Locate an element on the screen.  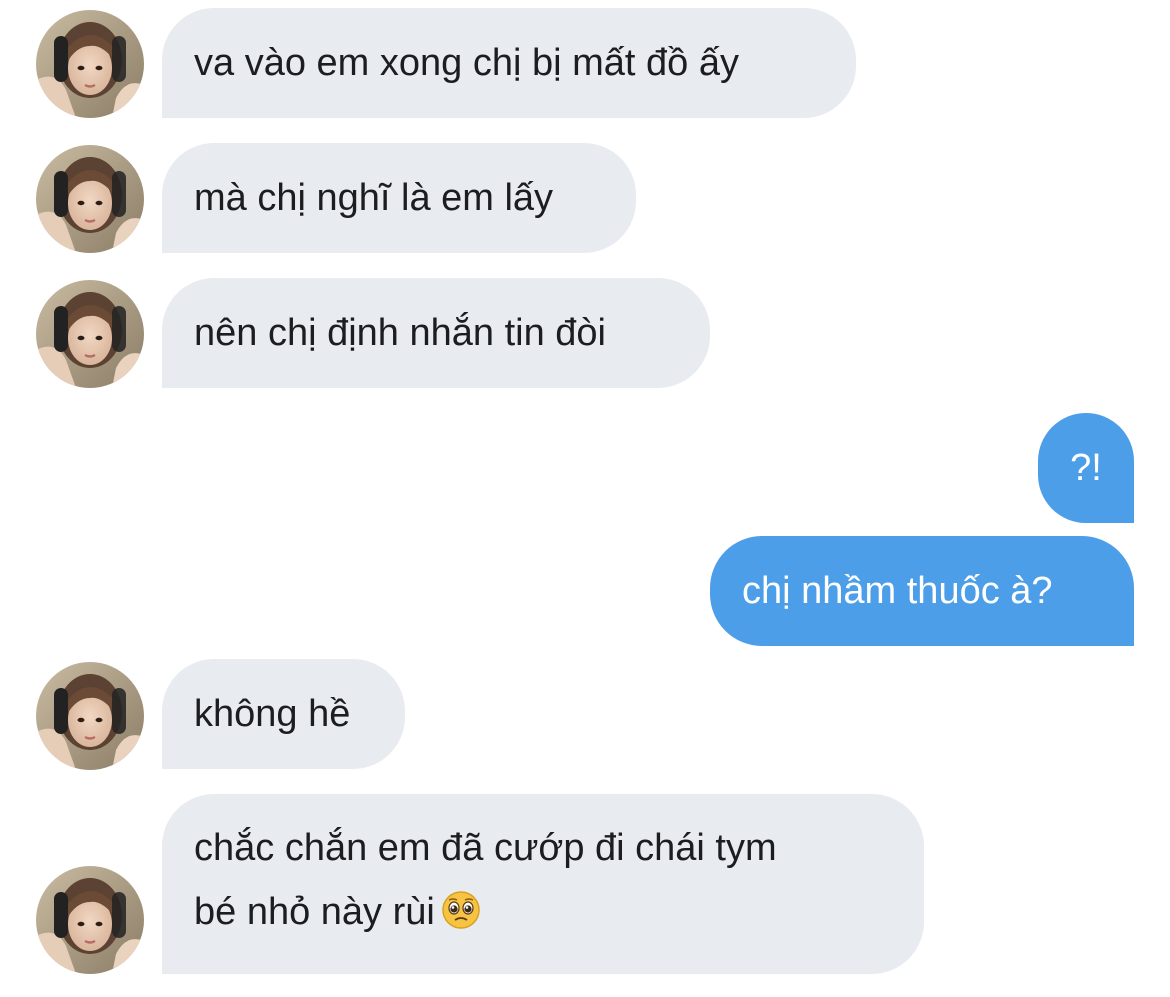
message-bubble-outgoing: chị nhầm thuốc à? is located at coordinates (922, 591).